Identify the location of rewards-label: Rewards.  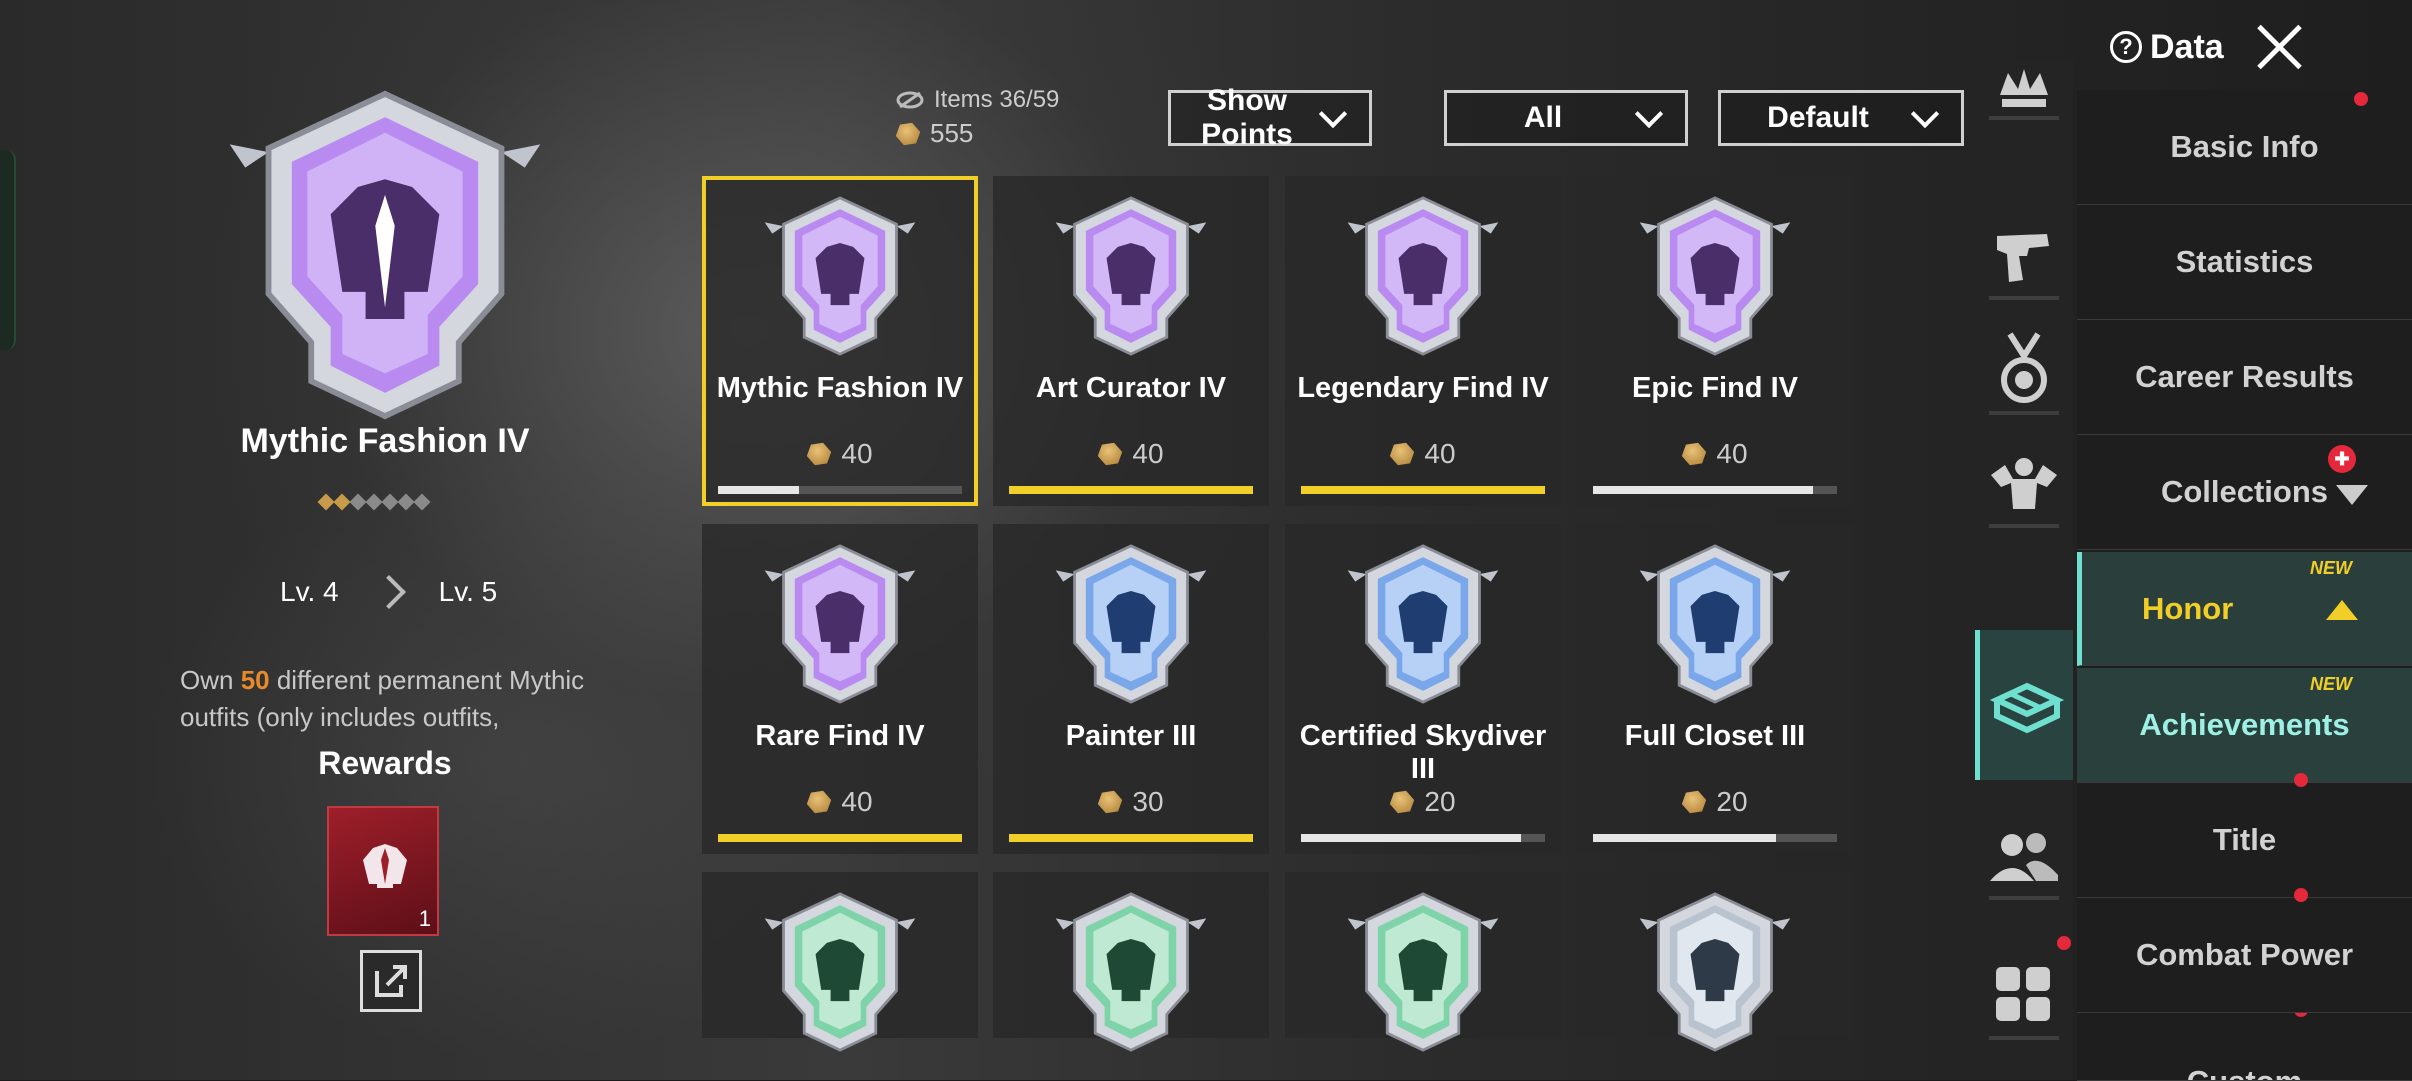
(385, 763).